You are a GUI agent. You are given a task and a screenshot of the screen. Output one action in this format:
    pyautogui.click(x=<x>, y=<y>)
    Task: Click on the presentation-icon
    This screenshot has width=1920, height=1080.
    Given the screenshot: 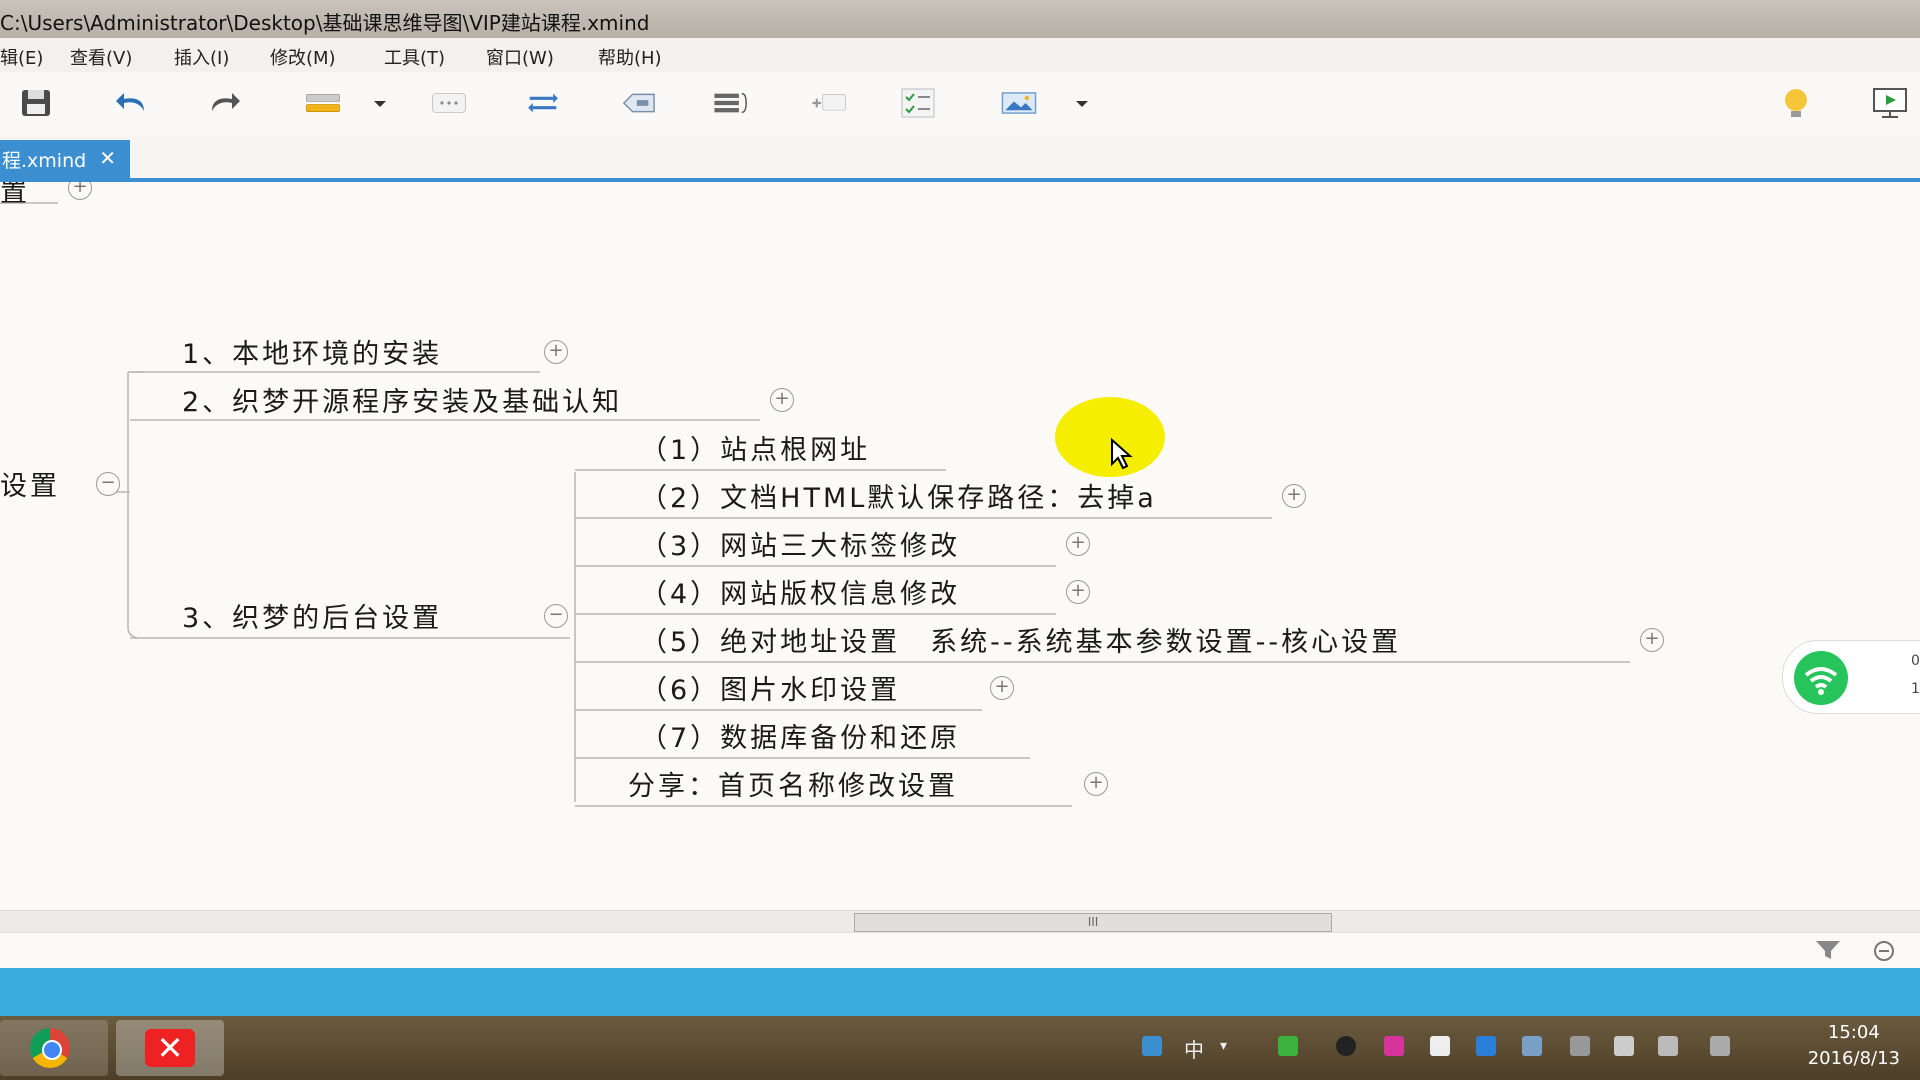 What is the action you would take?
    pyautogui.click(x=1890, y=103)
    